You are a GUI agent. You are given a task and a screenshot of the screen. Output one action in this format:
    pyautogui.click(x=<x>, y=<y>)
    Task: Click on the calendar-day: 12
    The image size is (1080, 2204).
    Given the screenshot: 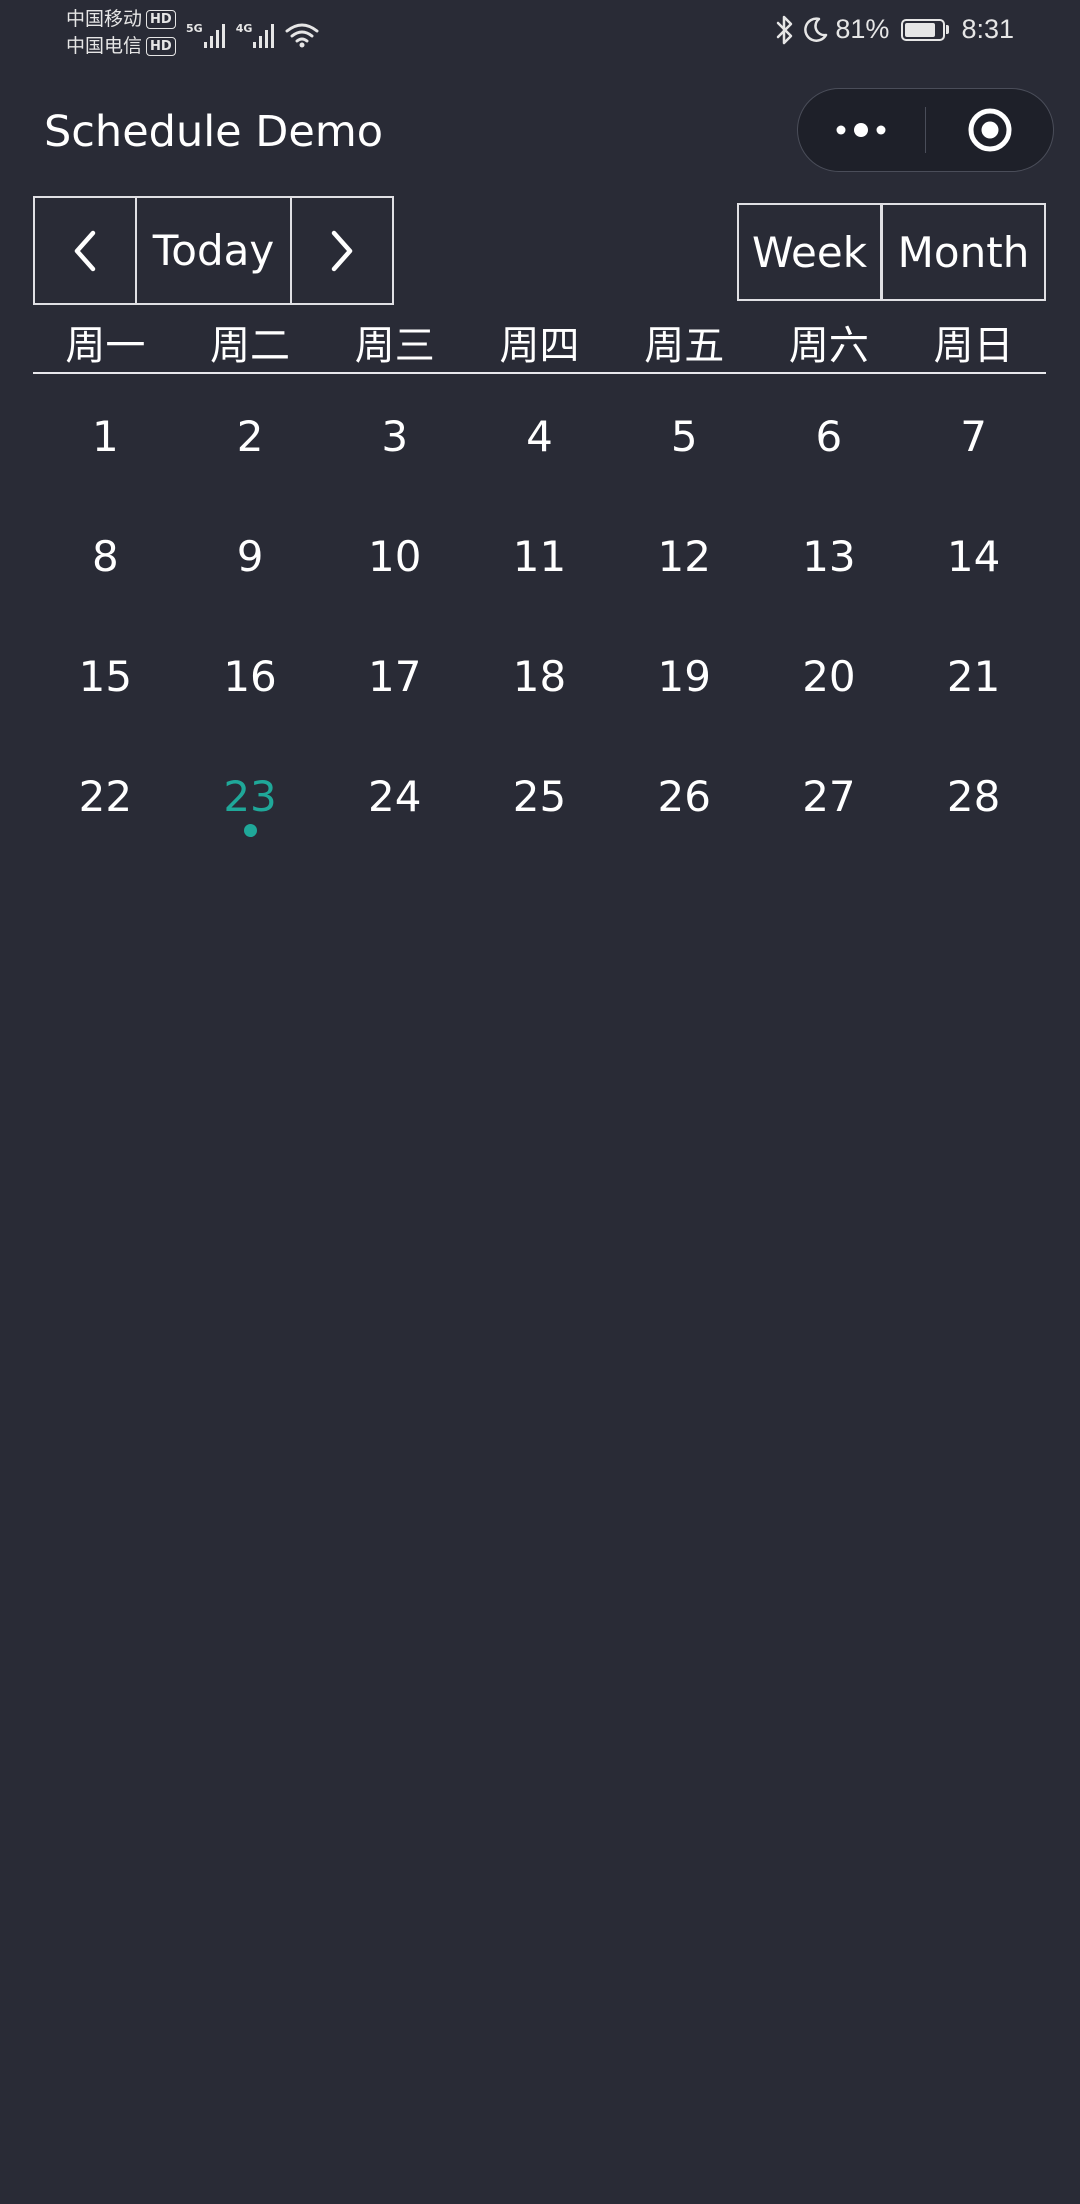 What is the action you would take?
    pyautogui.click(x=684, y=556)
    